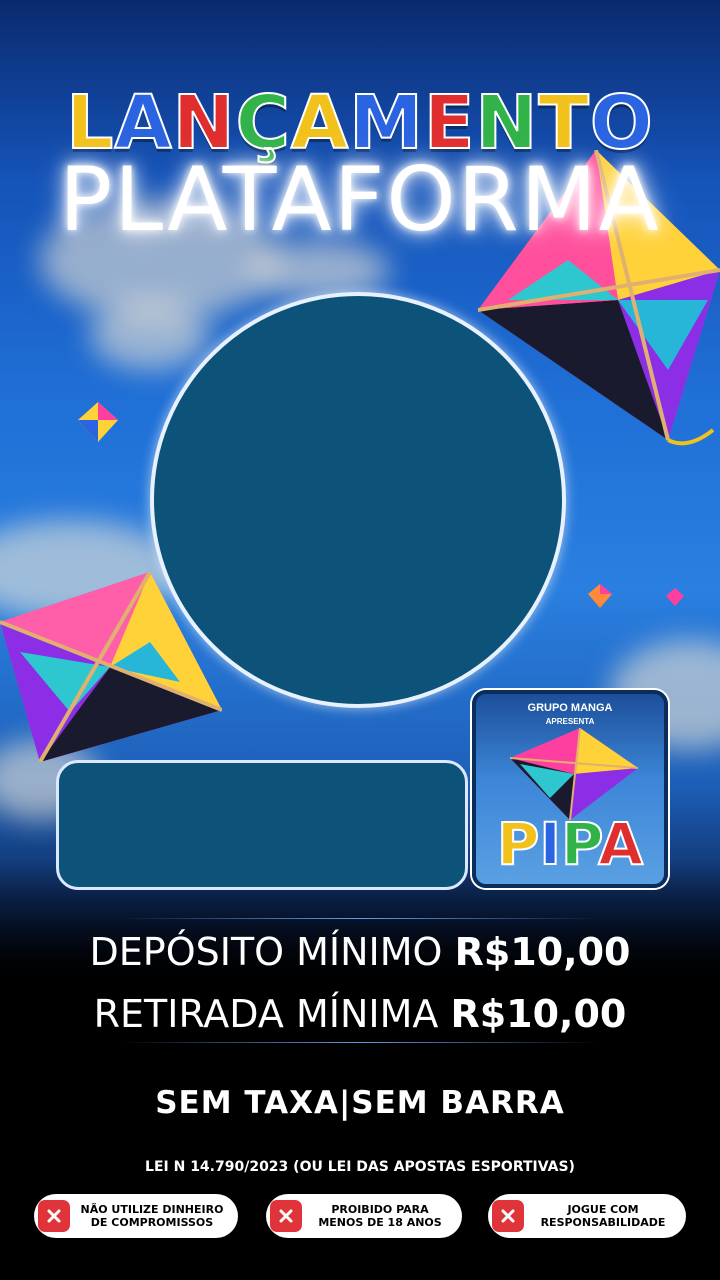  Describe the element at coordinates (380, 1216) in the screenshot. I see `warning-text: PROIBIDO PARA MENOS DE 18 ANOS` at that location.